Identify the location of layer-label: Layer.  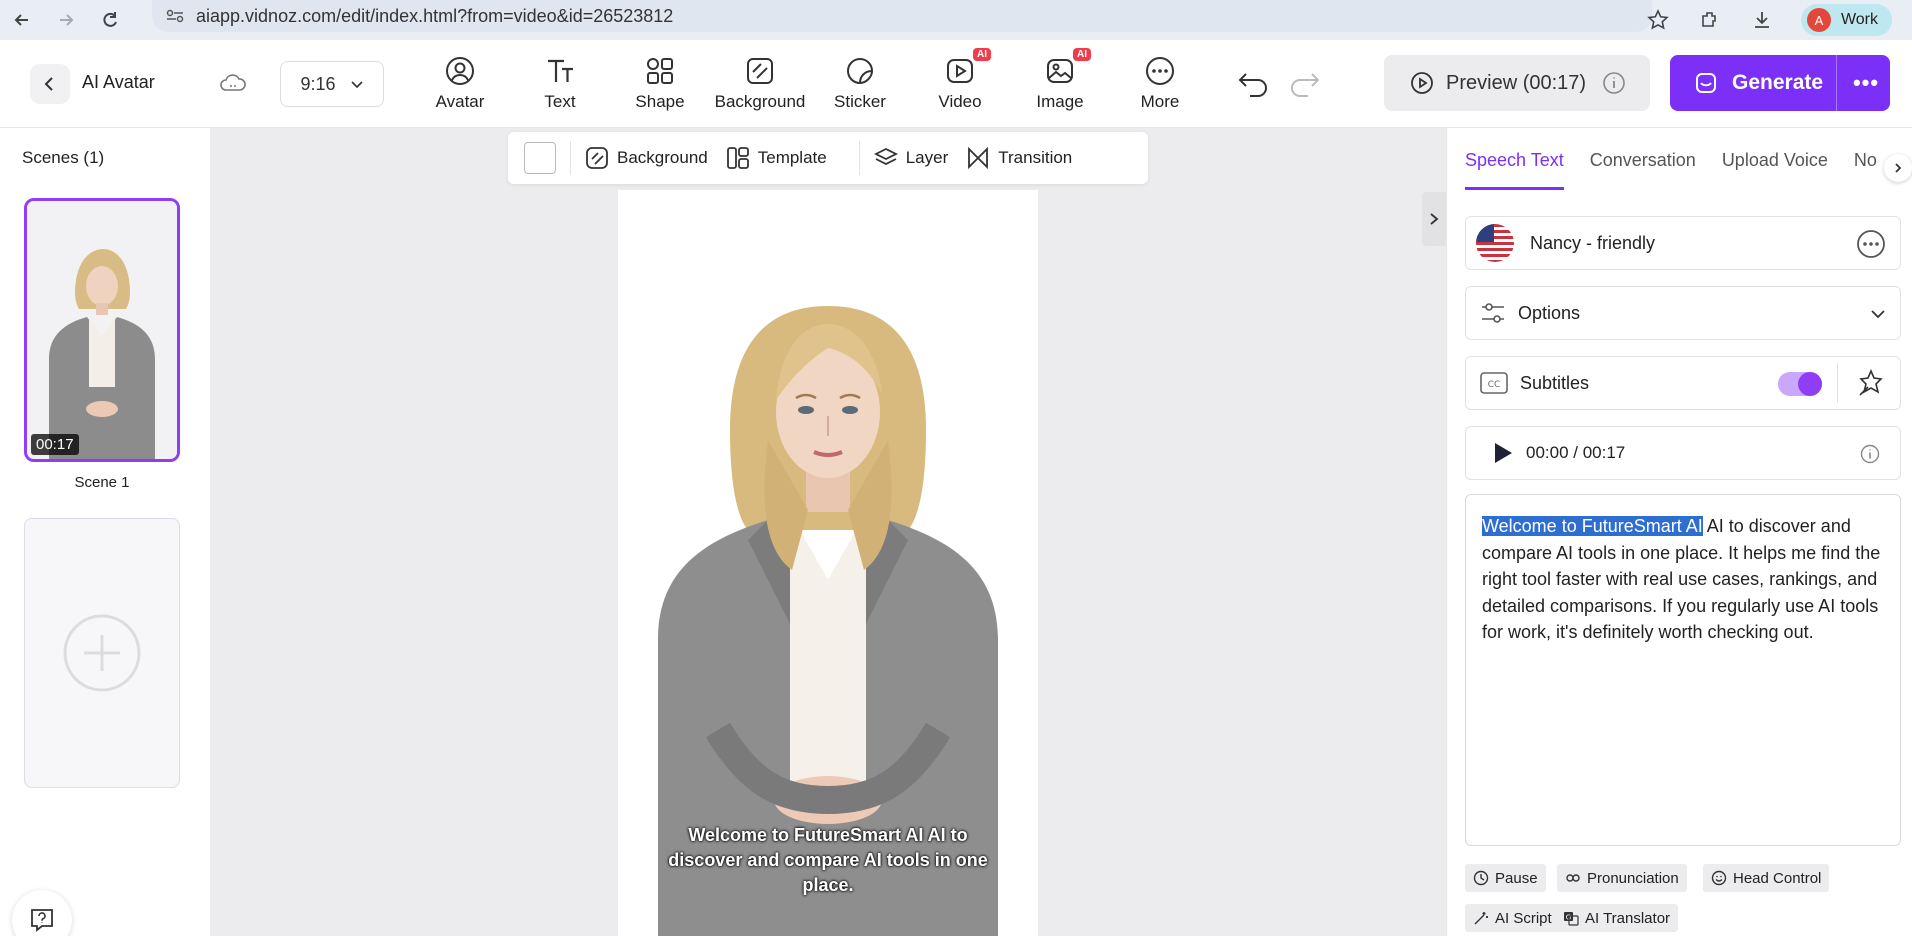
(927, 157).